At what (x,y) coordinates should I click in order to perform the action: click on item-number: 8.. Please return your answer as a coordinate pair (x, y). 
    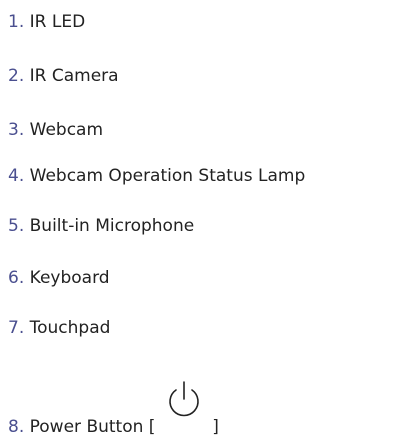
    Looking at the image, I should click on (16, 427).